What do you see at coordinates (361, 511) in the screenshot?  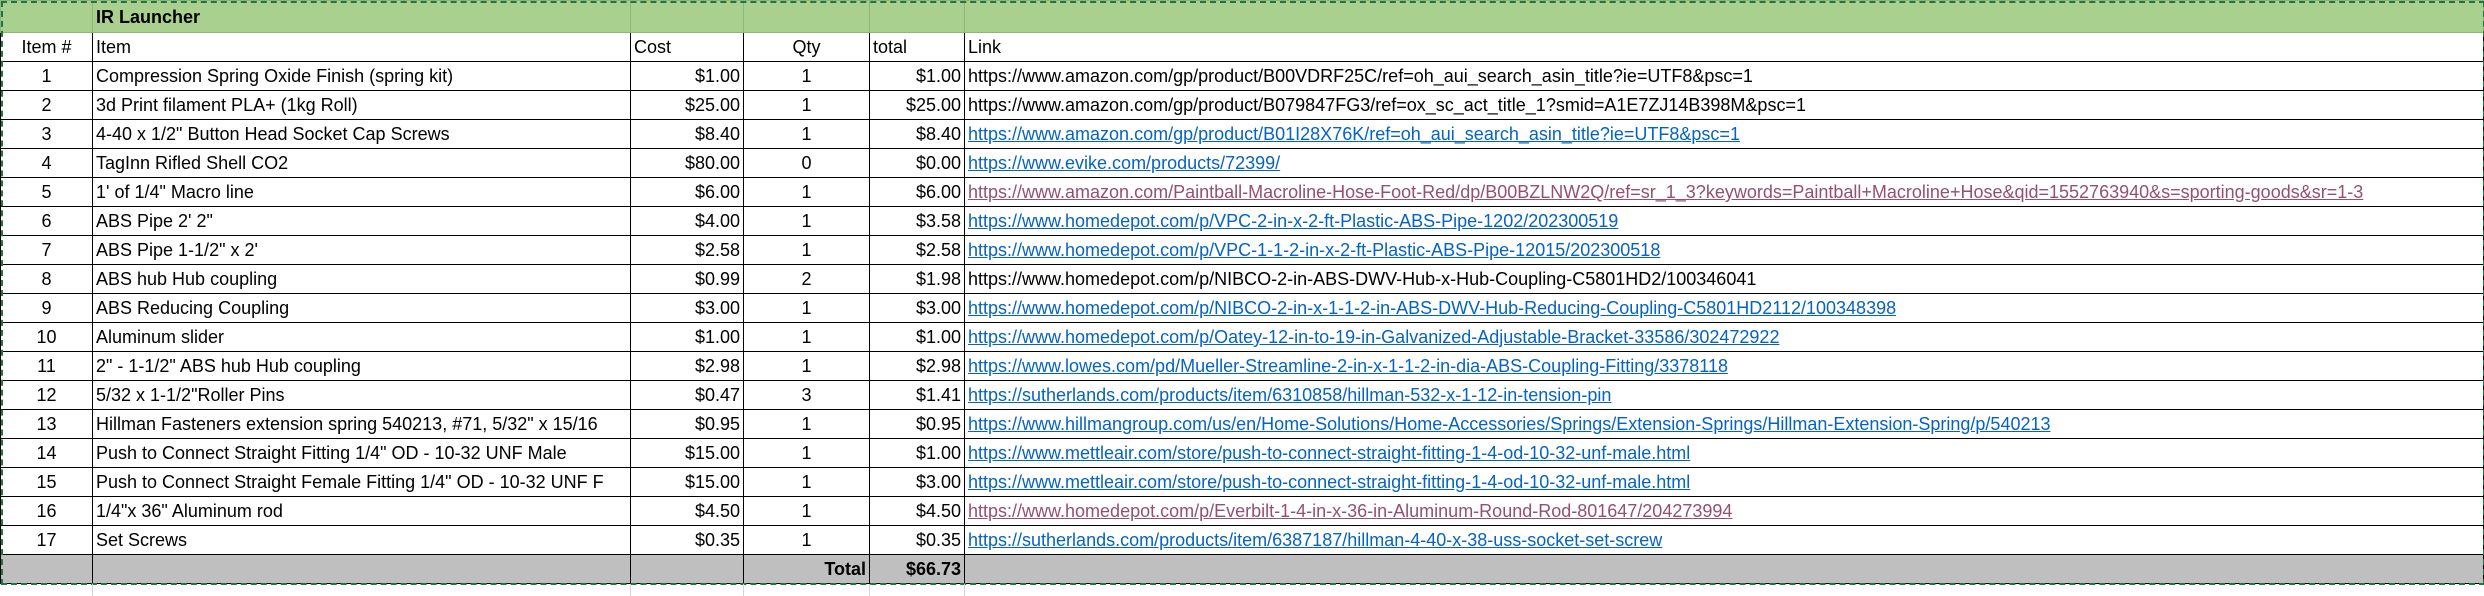 I see `item-name-cell: 1/4"x 36" Aluminum rod` at bounding box center [361, 511].